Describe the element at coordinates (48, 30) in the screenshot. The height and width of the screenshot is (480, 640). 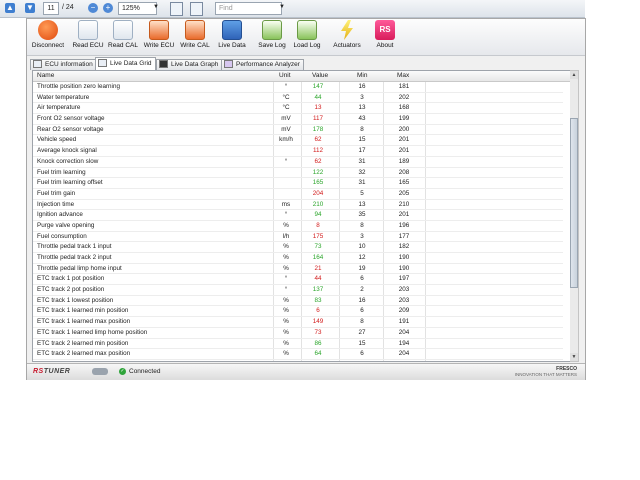
I see `disconnect-icon` at that location.